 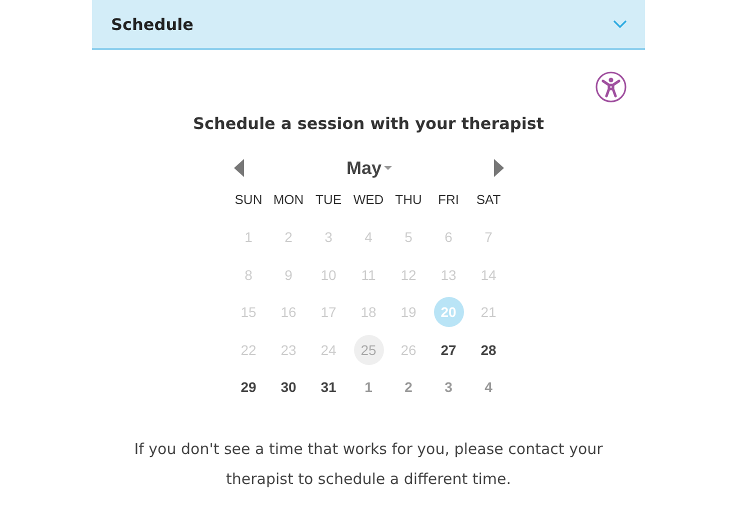 What do you see at coordinates (288, 200) in the screenshot?
I see `weekday-label: MON` at bounding box center [288, 200].